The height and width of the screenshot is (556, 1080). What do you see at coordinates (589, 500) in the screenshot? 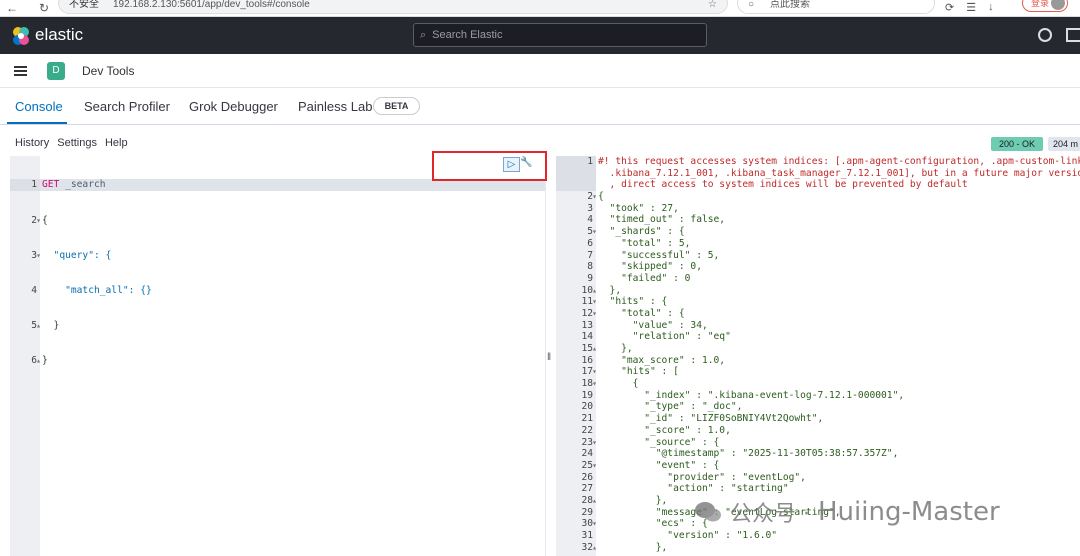
I see `line-number: 28 ▴` at bounding box center [589, 500].